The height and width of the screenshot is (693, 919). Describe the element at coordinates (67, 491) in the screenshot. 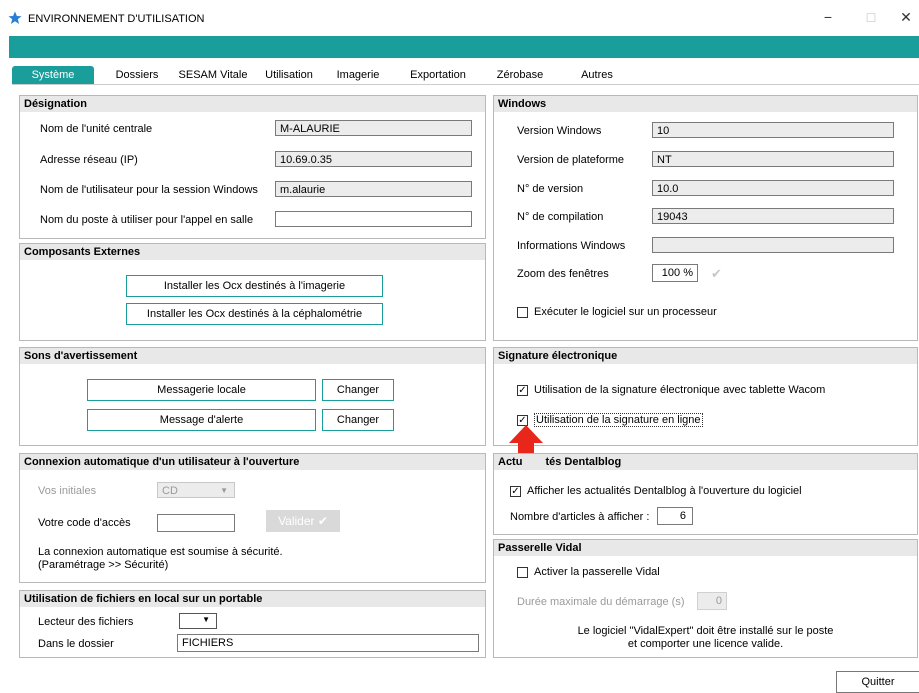

I see `initiales-label: Vos initiales` at that location.